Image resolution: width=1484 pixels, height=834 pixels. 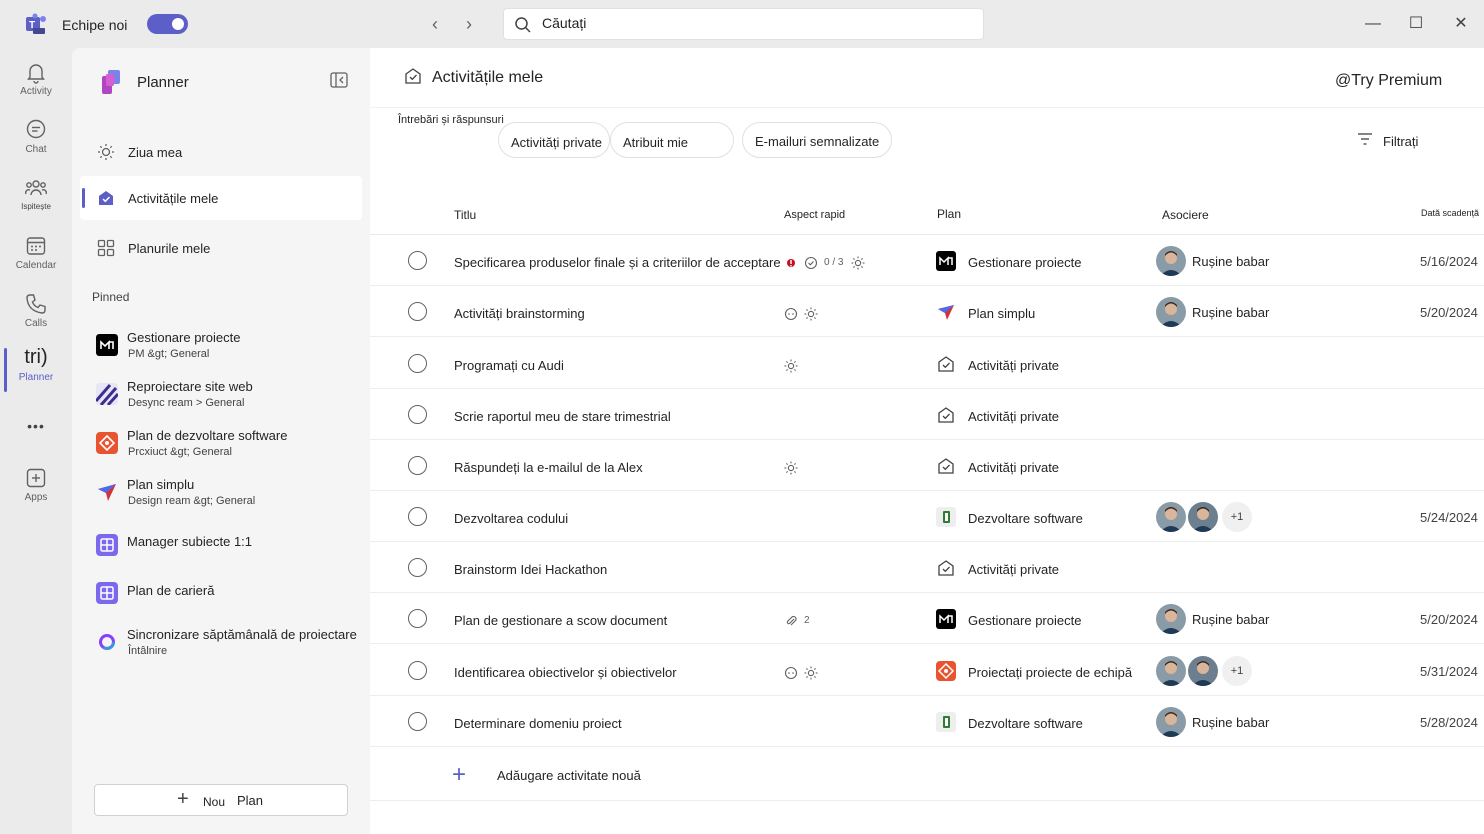 What do you see at coordinates (36, 497) in the screenshot?
I see `rail-label: Apps` at bounding box center [36, 497].